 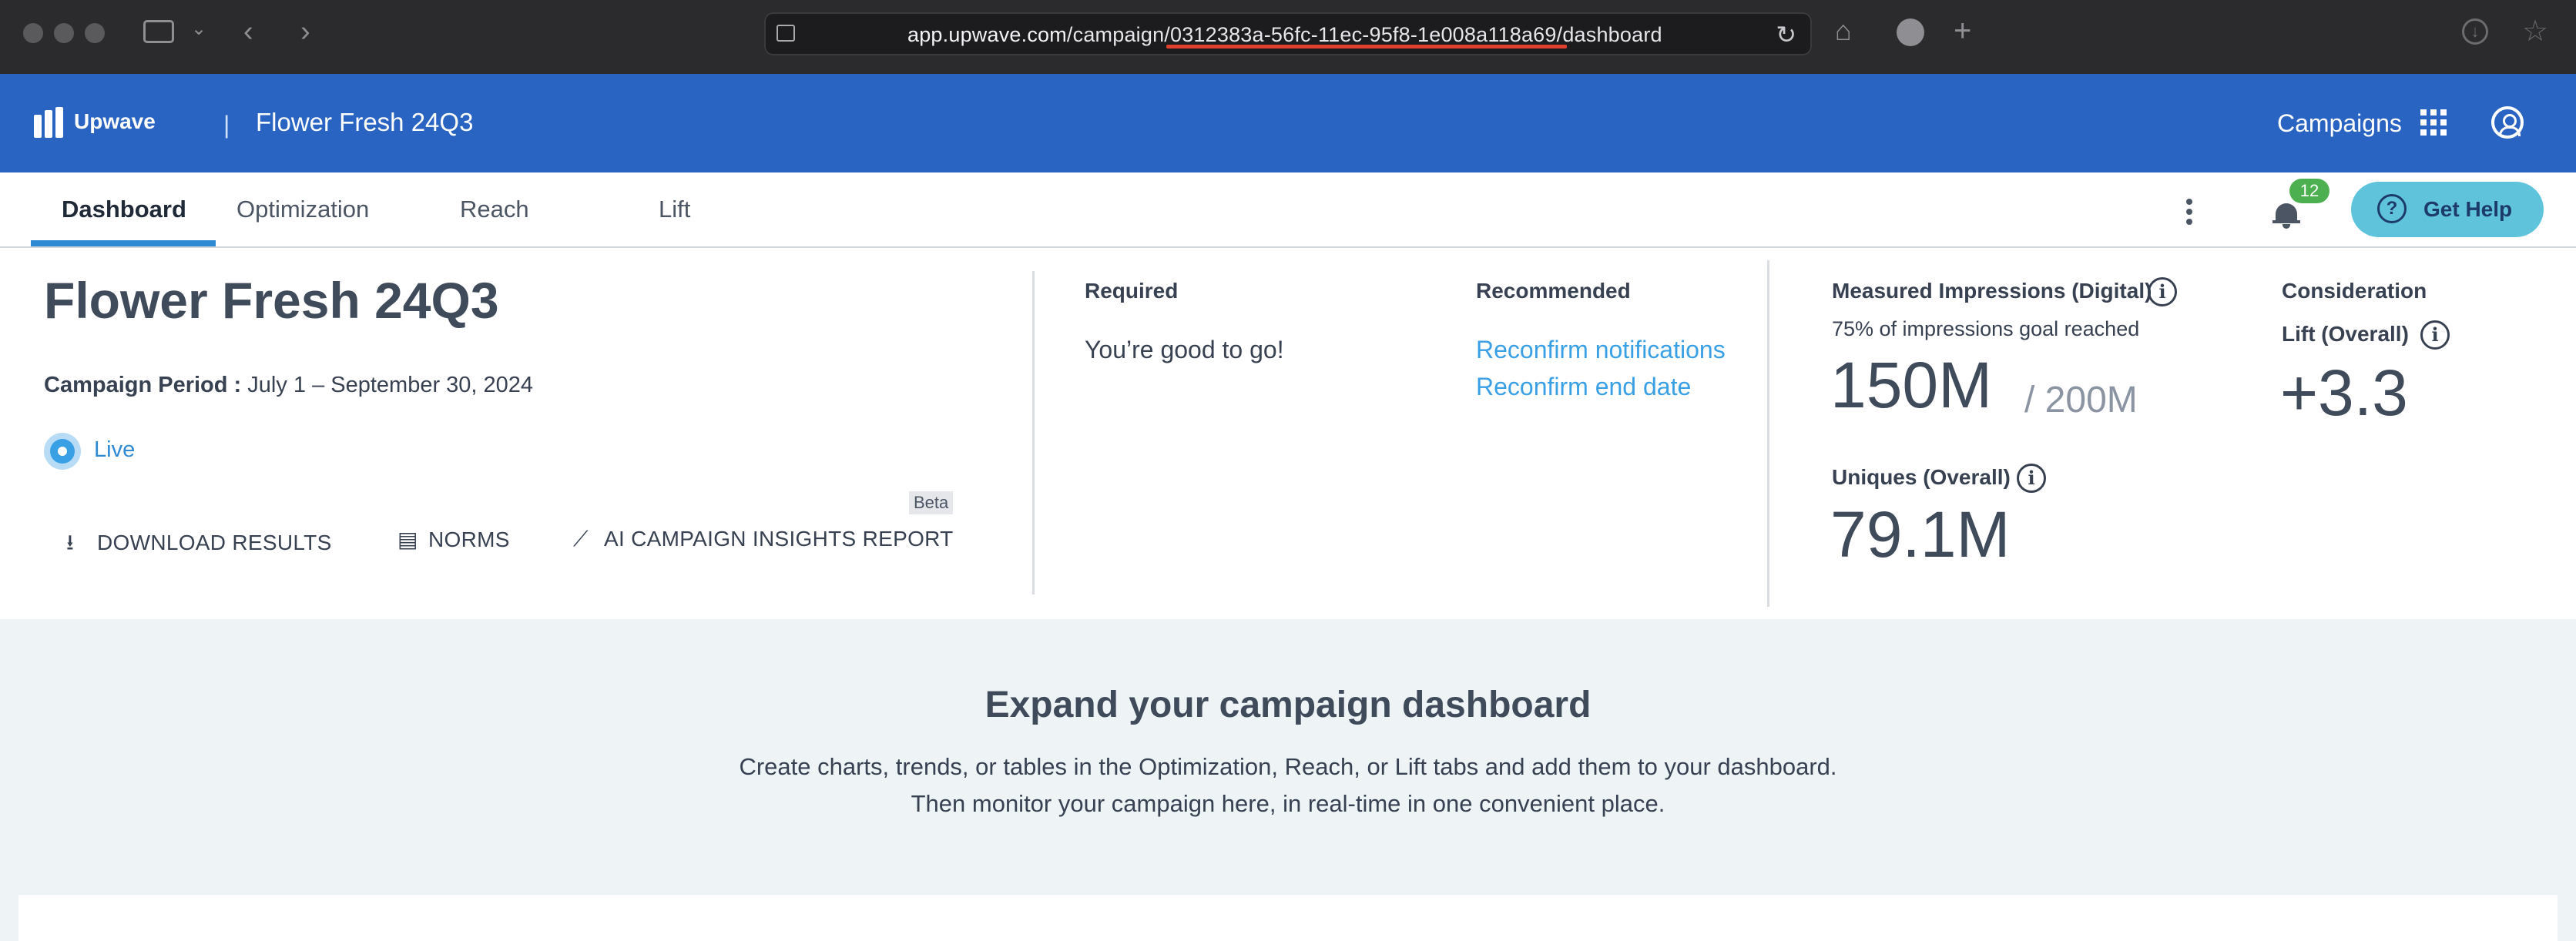 What do you see at coordinates (2344, 393) in the screenshot?
I see `lift-value: +3.3` at bounding box center [2344, 393].